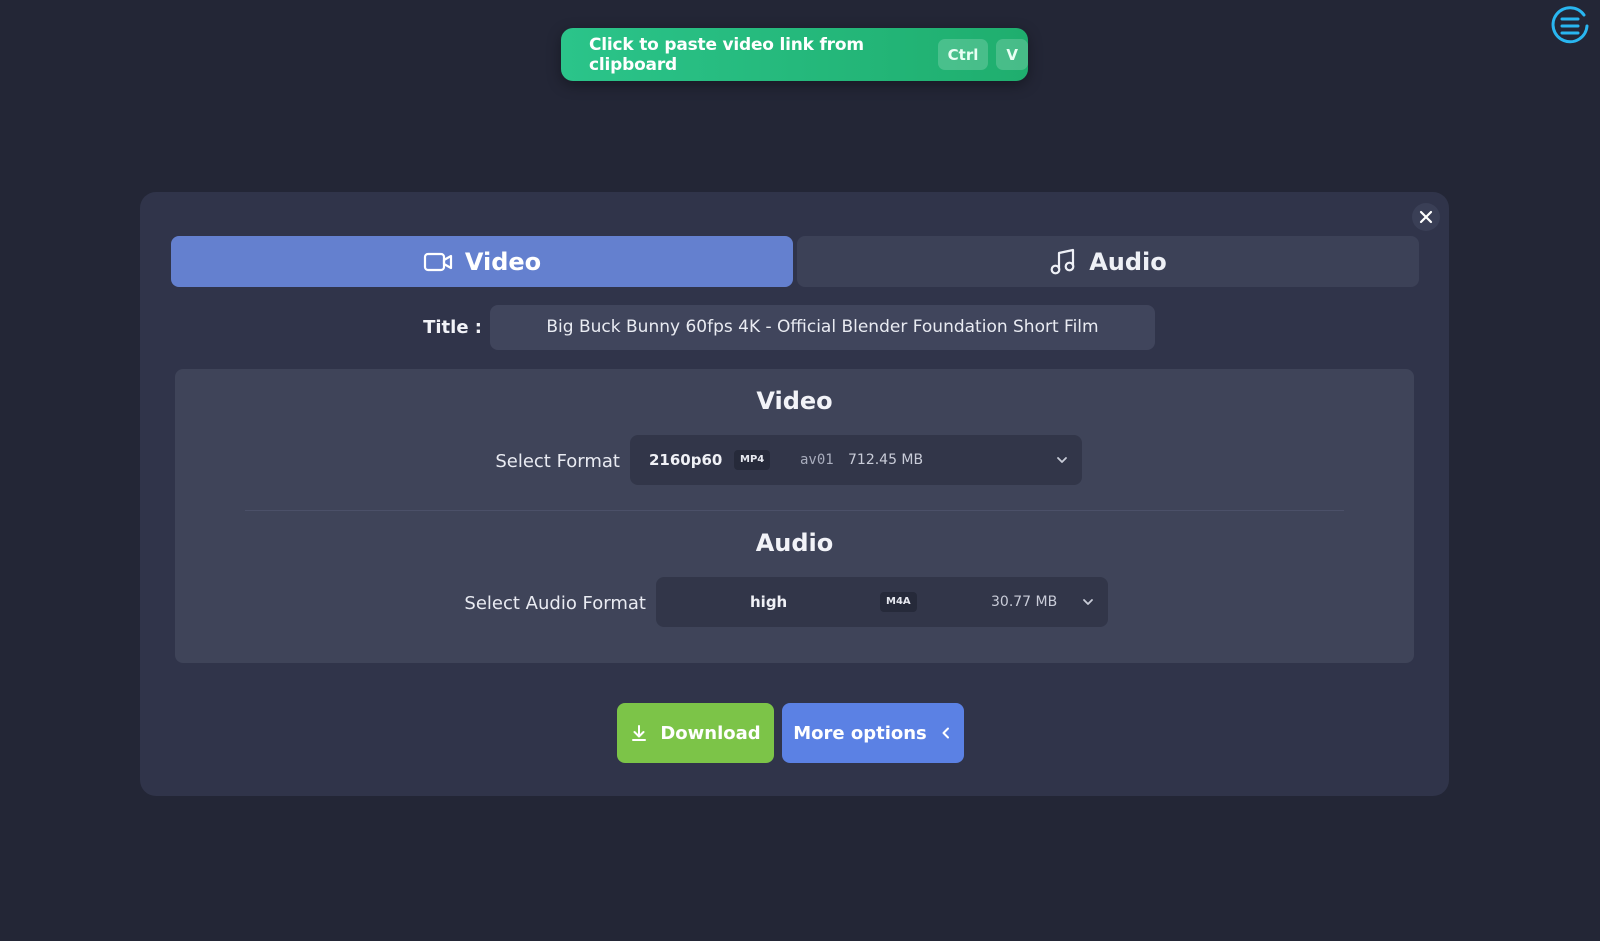  Describe the element at coordinates (817, 460) in the screenshot. I see `video-codec: av01` at that location.